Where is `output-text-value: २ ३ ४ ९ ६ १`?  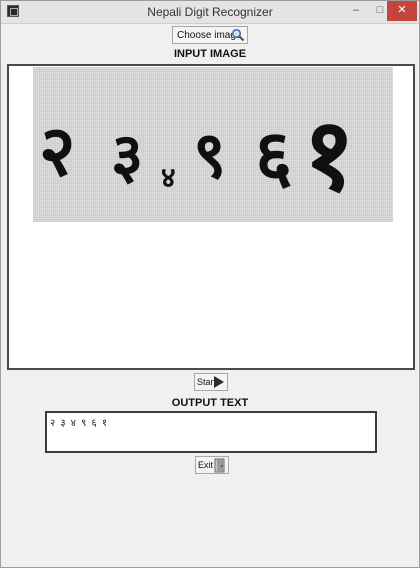 output-text-value: २ ३ ४ ९ ६ १ is located at coordinates (79, 423).